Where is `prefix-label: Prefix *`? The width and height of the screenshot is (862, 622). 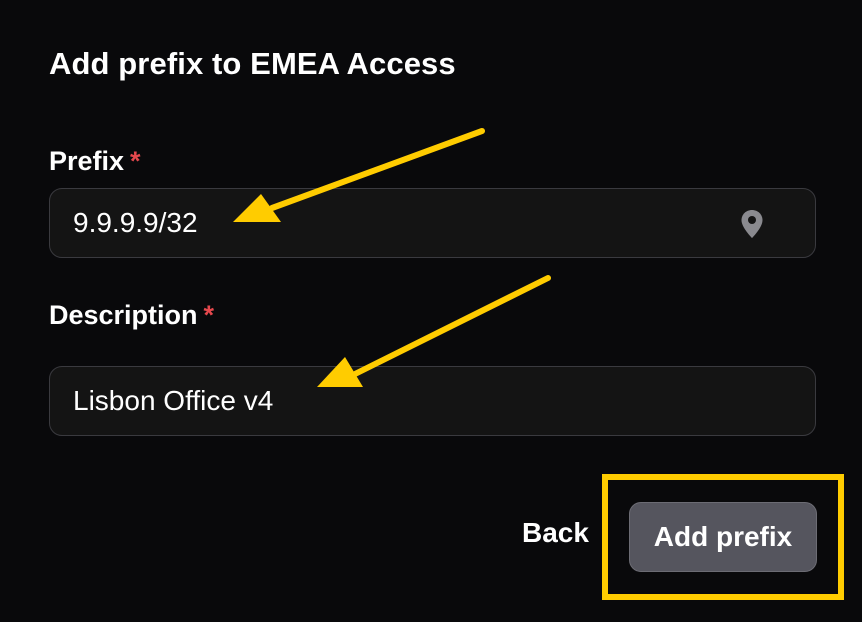 prefix-label: Prefix * is located at coordinates (95, 161).